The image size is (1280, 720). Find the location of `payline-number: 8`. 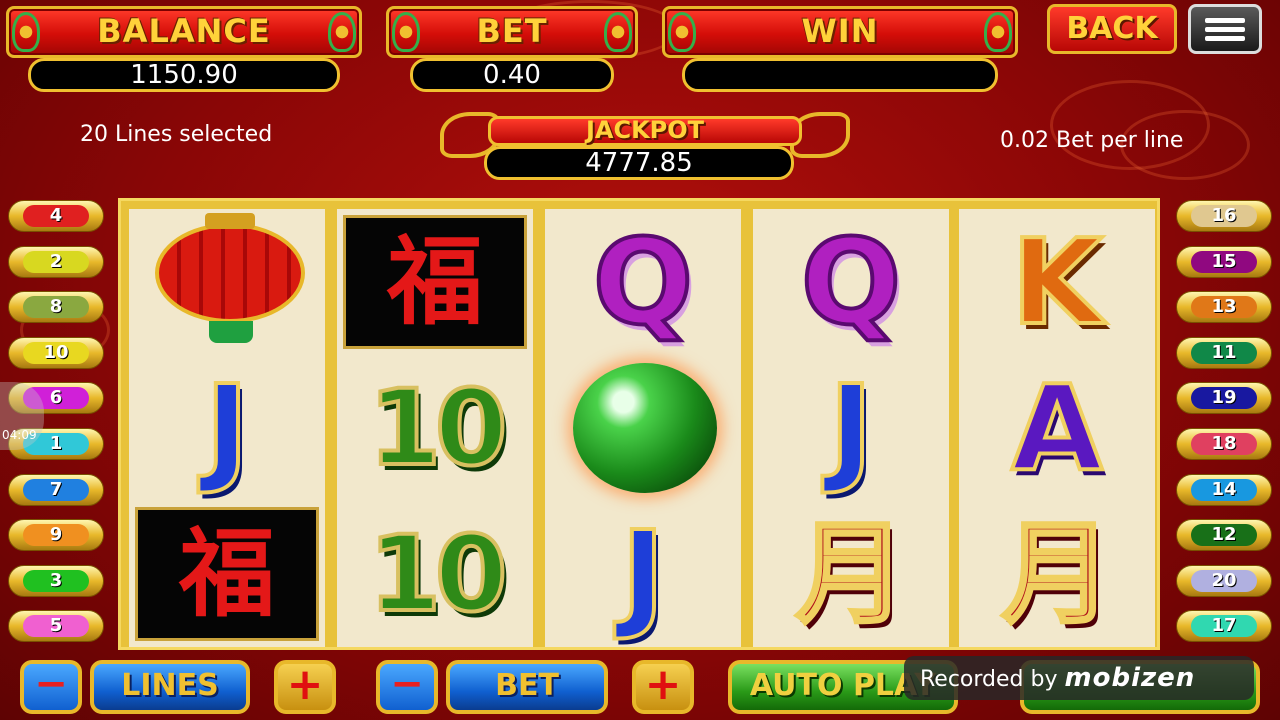

payline-number: 8 is located at coordinates (56, 307).